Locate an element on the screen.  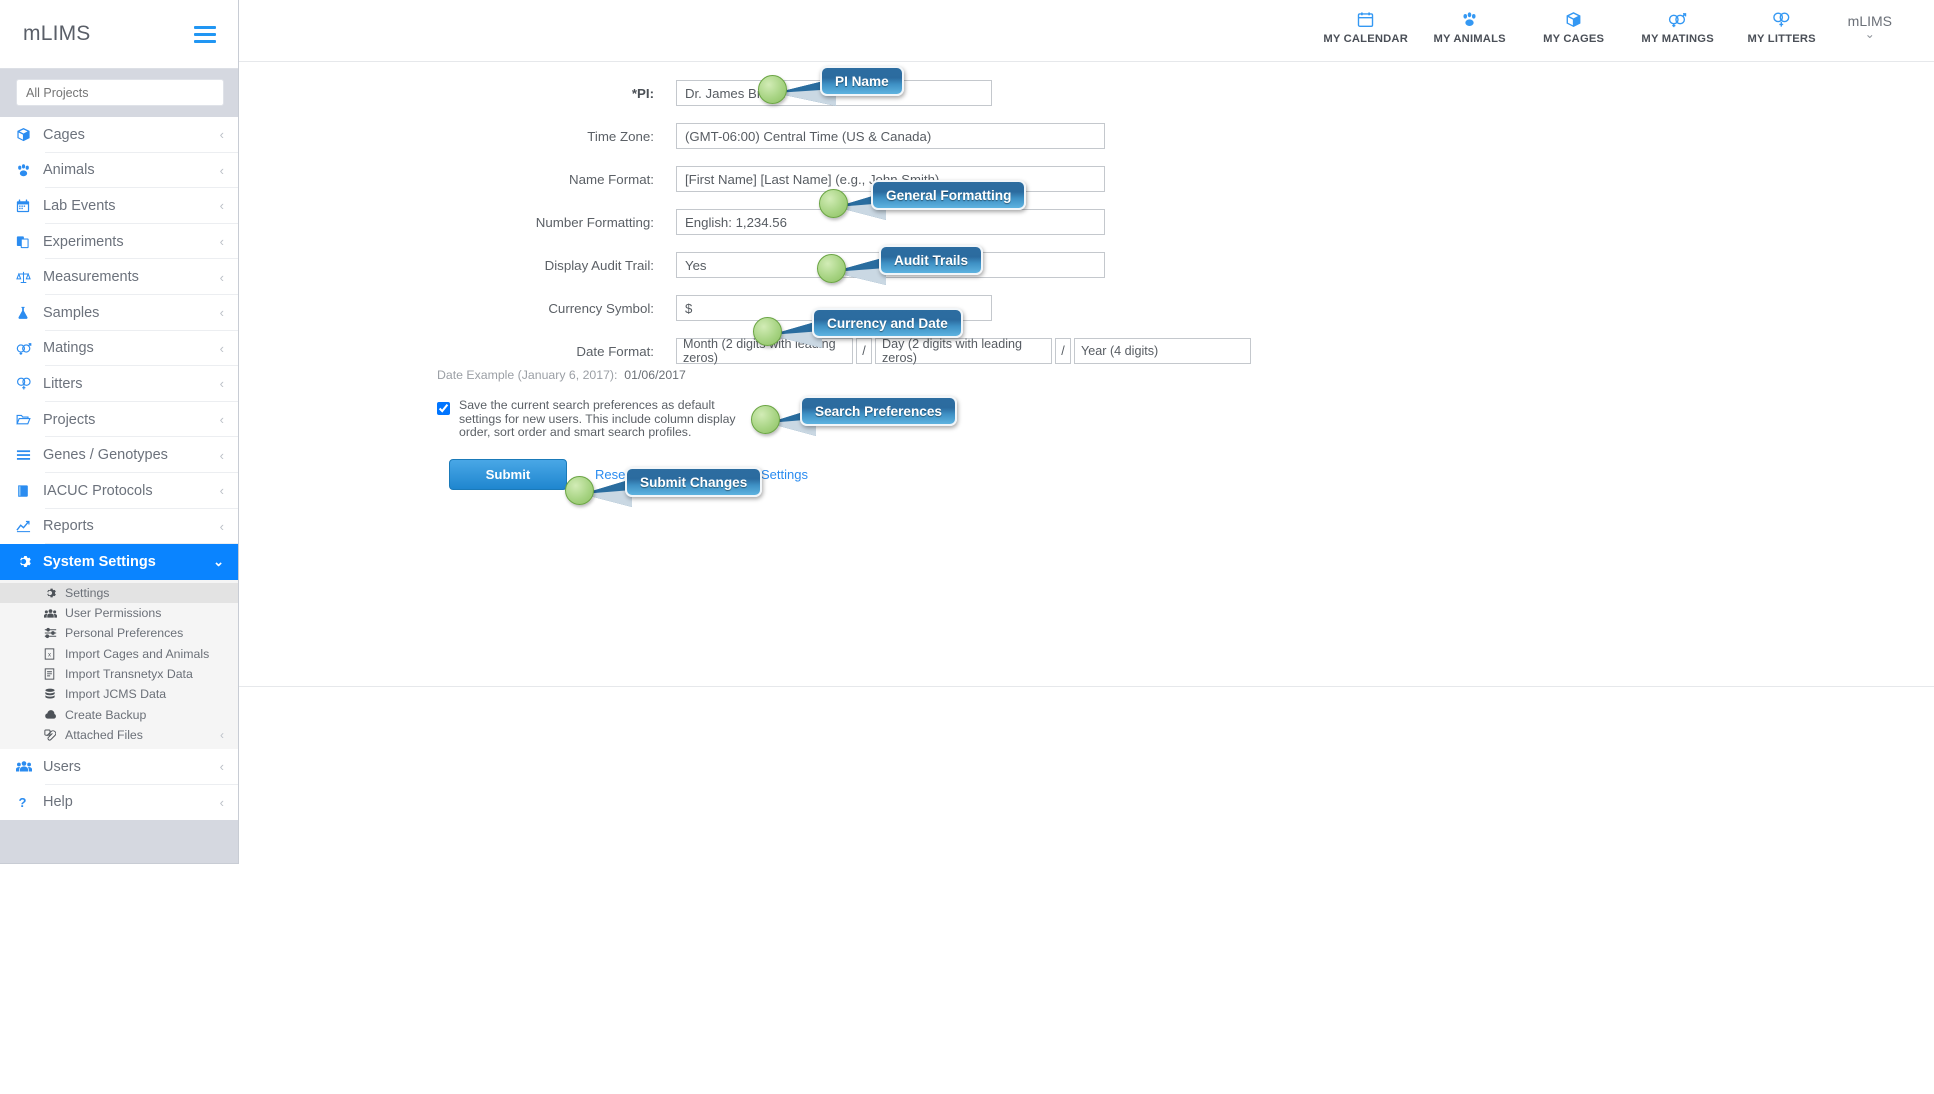
sidebar-item-matings: Matings ‹ is located at coordinates (119, 348).